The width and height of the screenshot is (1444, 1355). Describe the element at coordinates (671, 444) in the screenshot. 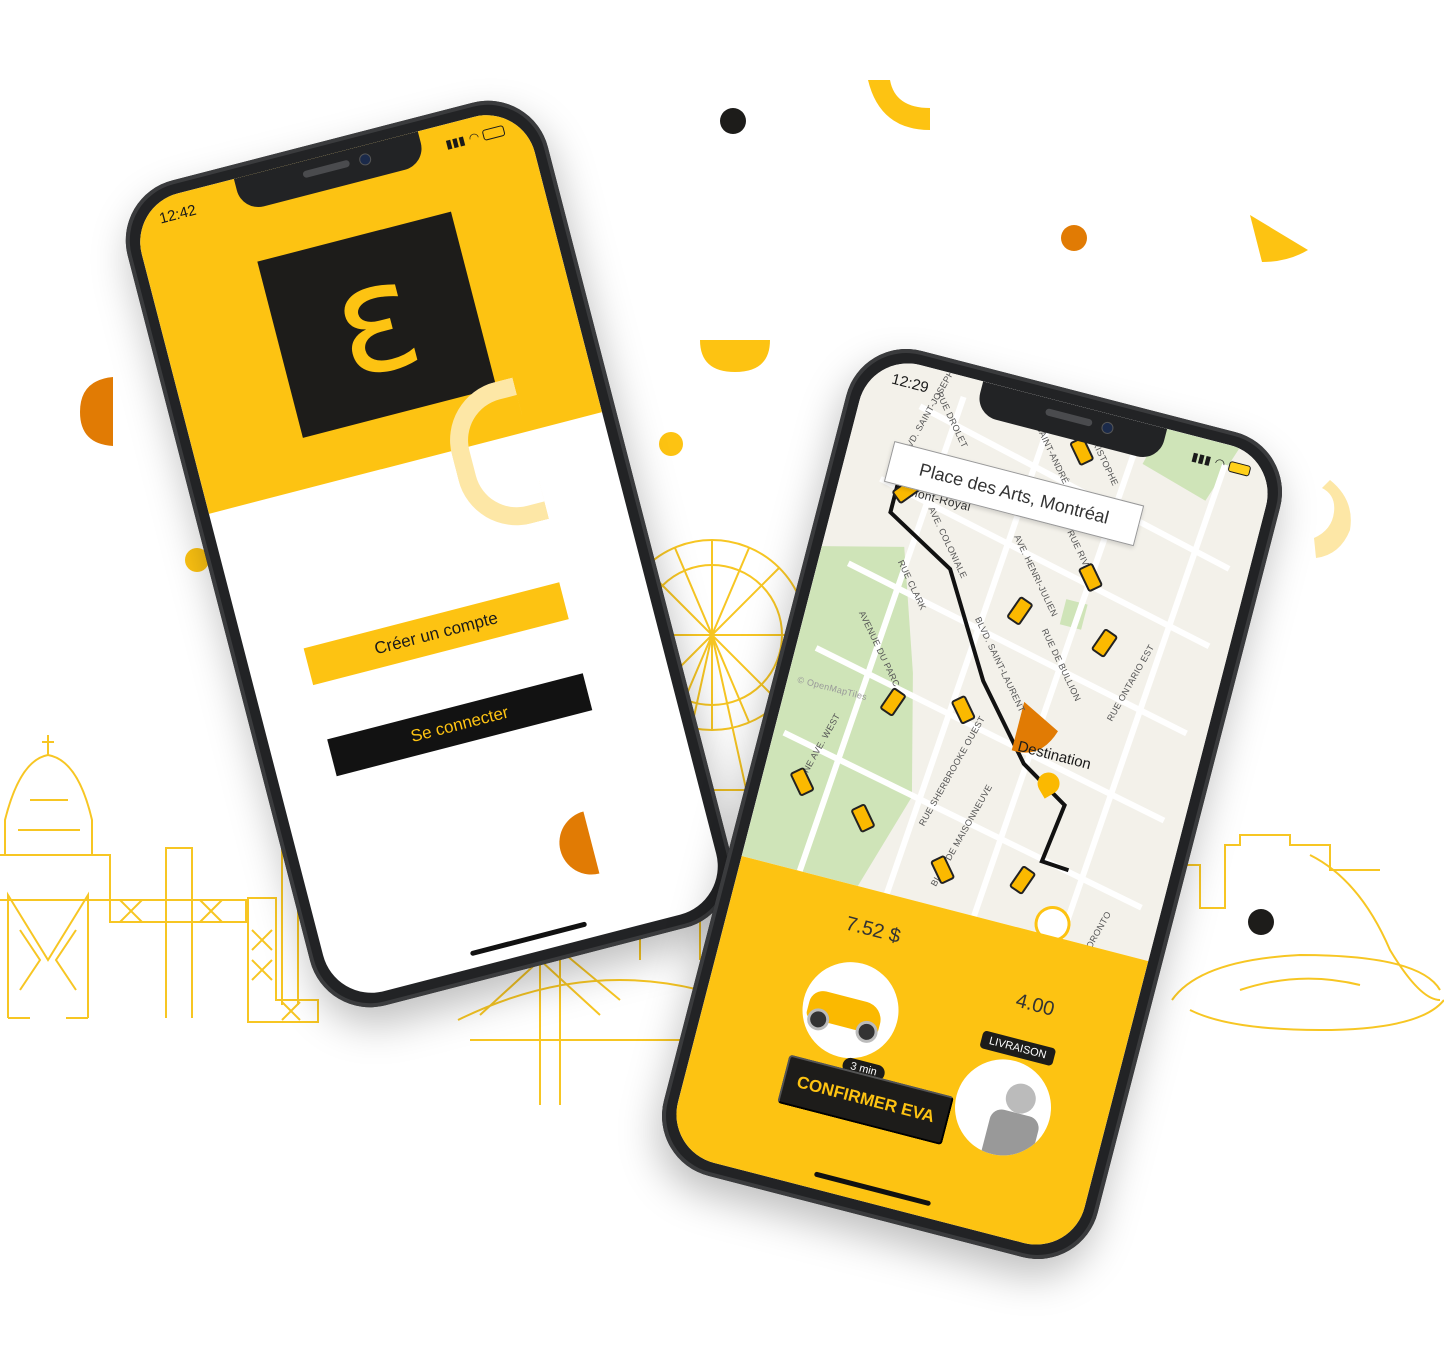

I see `dot-yellow-mid` at that location.